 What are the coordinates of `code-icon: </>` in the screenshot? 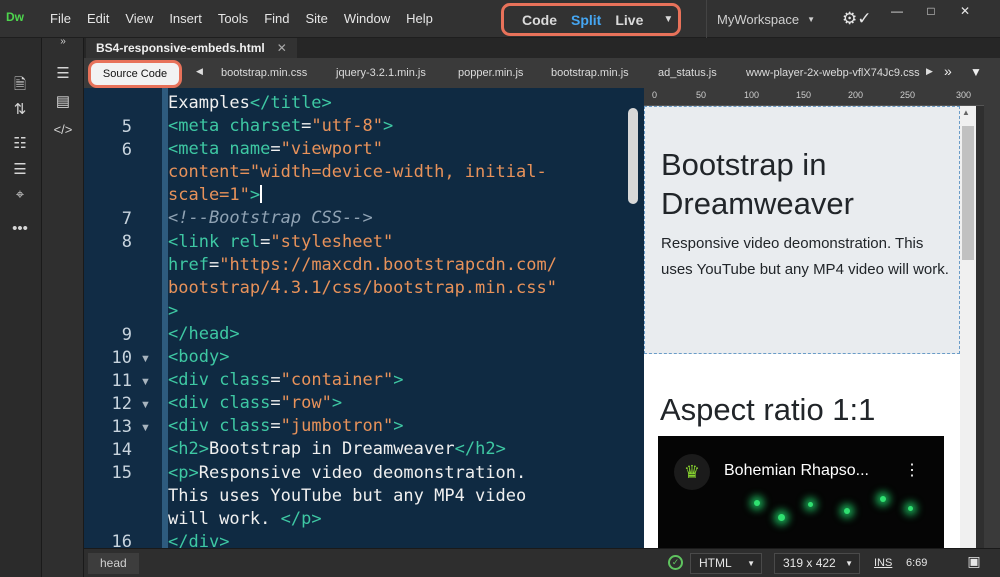 It's located at (63, 129).